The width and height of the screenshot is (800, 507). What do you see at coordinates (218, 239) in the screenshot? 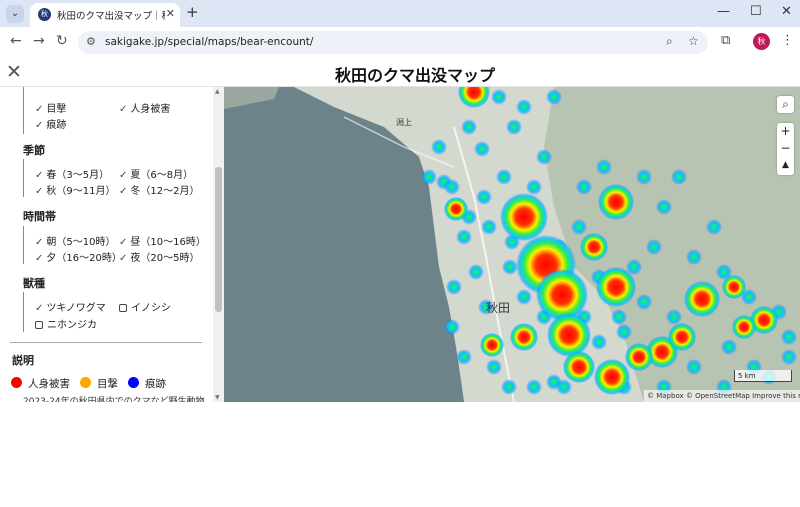
I see `scrollbar-thumb` at bounding box center [218, 239].